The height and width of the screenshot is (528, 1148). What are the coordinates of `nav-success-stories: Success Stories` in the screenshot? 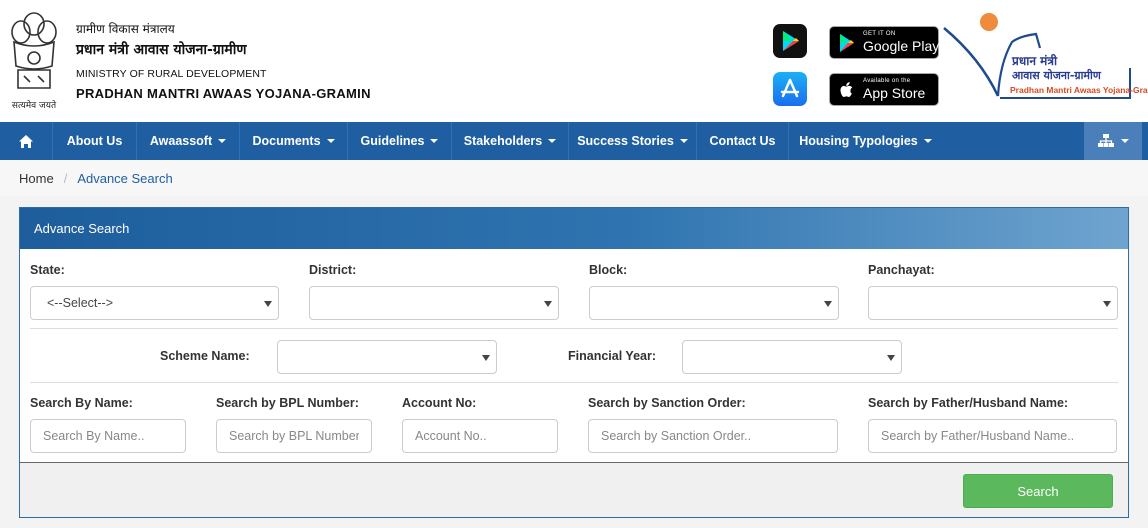 It's located at (633, 141).